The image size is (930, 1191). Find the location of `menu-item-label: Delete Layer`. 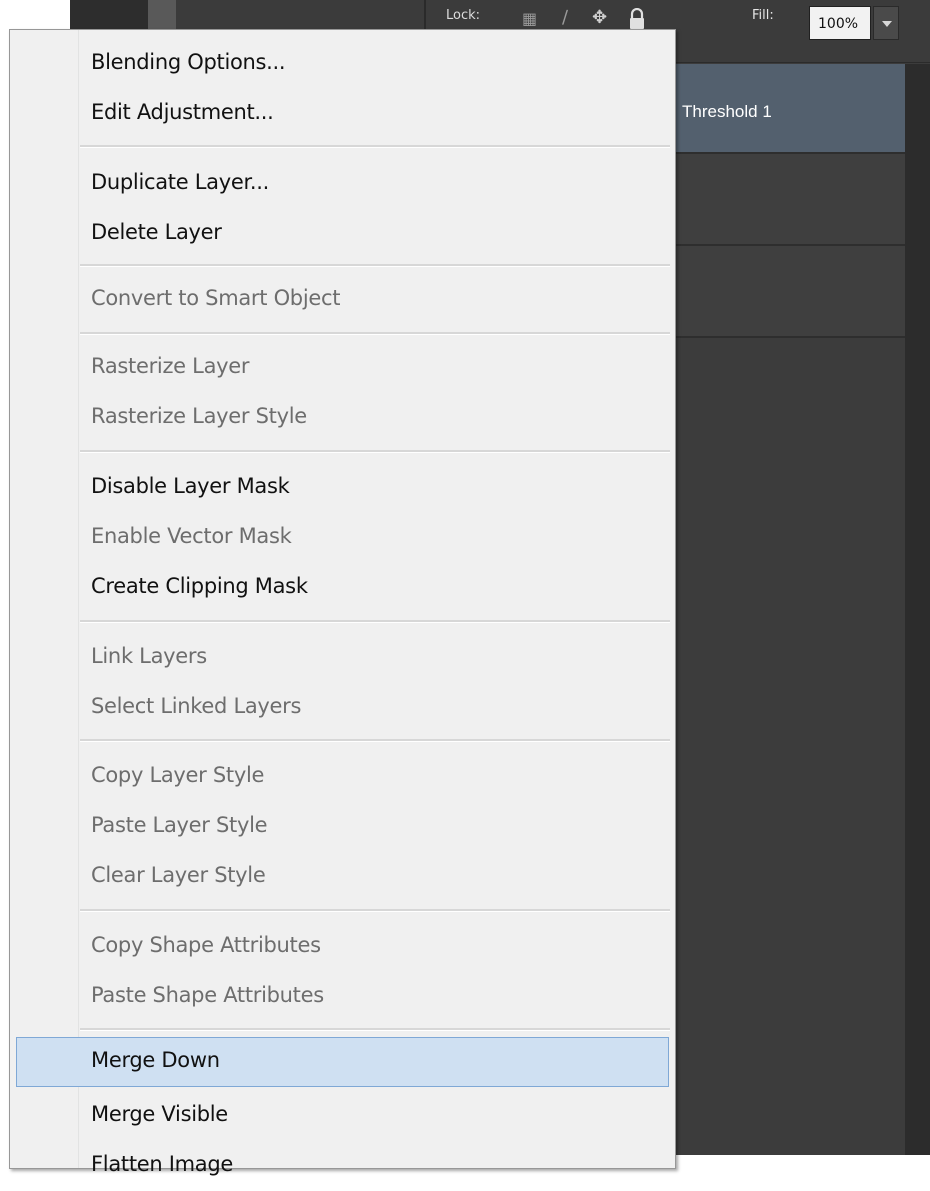

menu-item-label: Delete Layer is located at coordinates (156, 232).